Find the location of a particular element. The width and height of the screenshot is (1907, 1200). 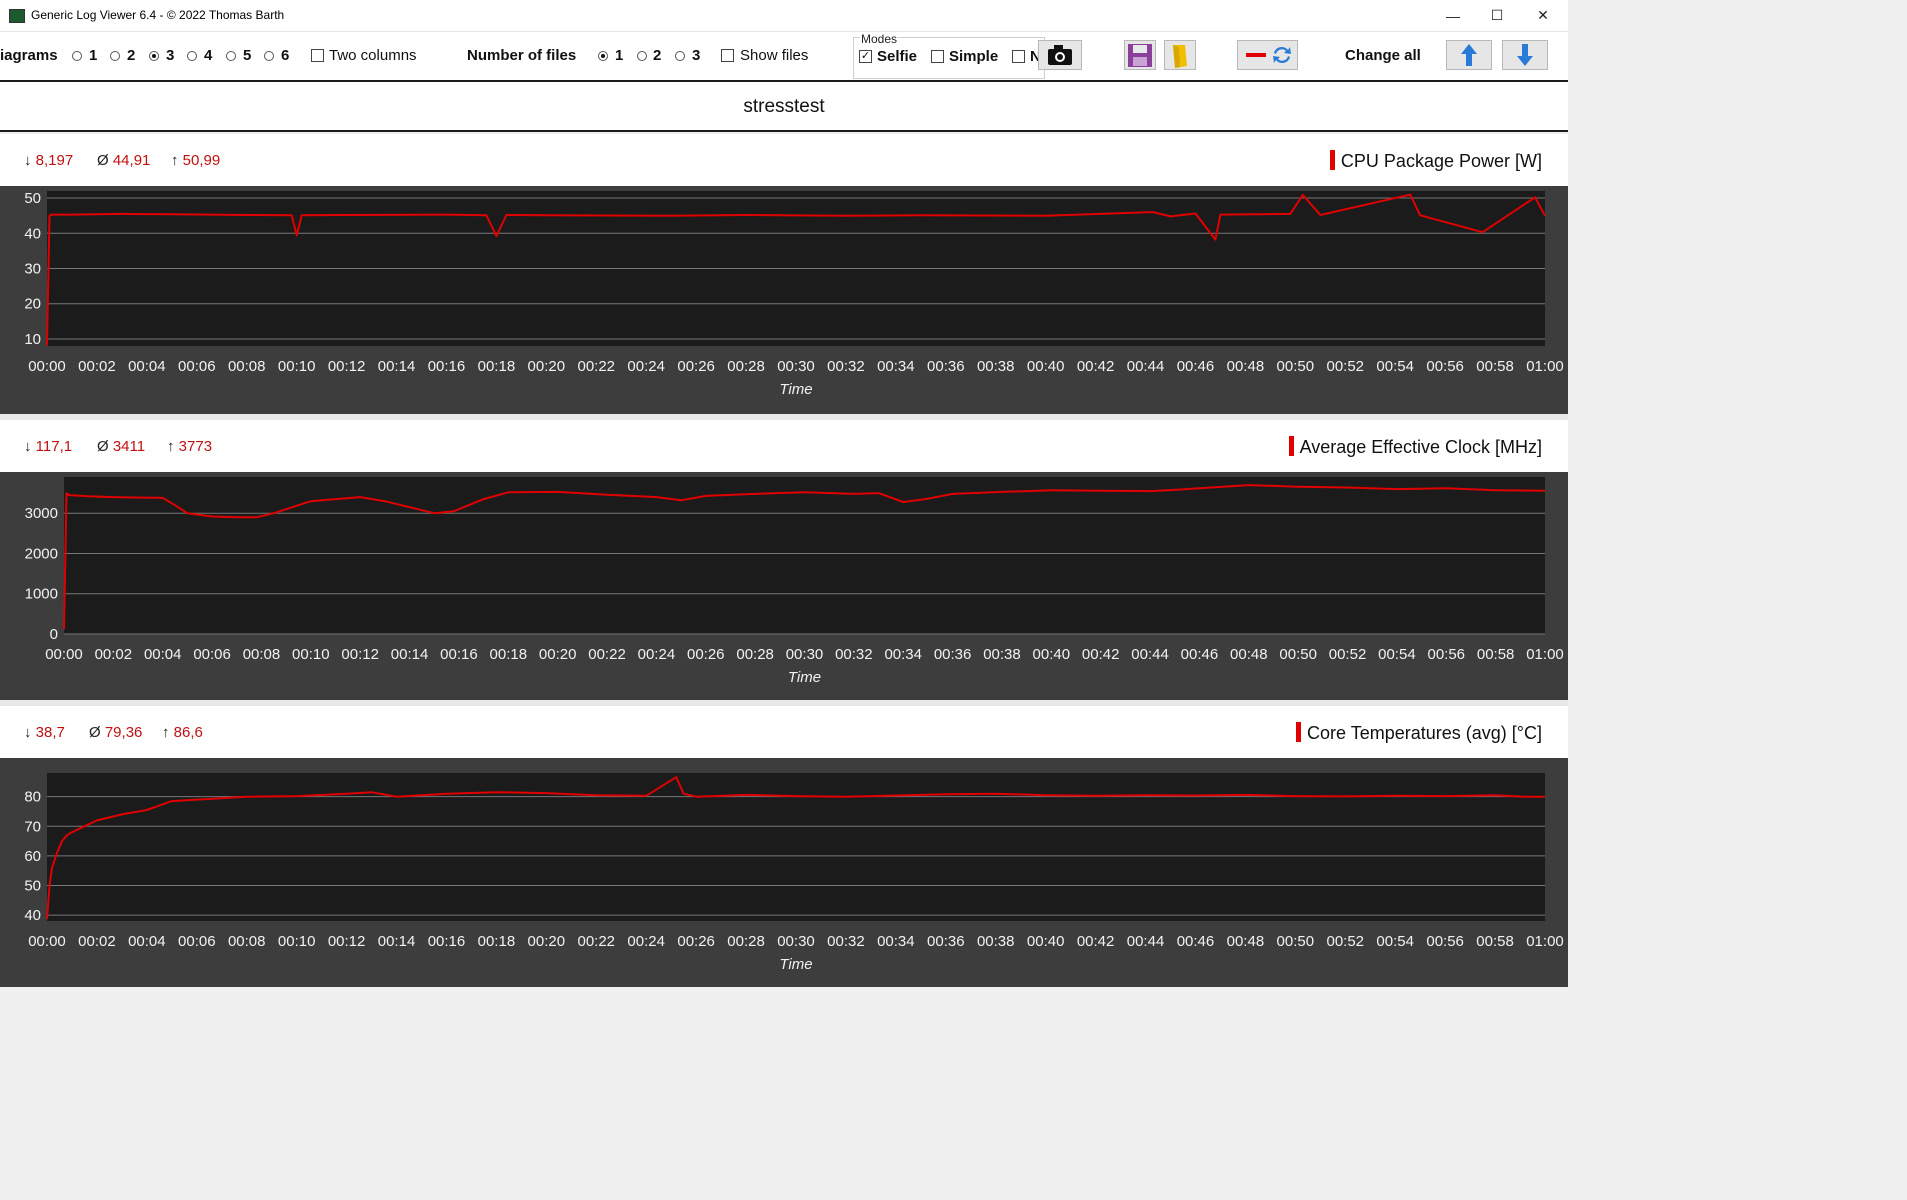

series-title: Average Effective Clock [MHz] is located at coordinates (1415, 447).